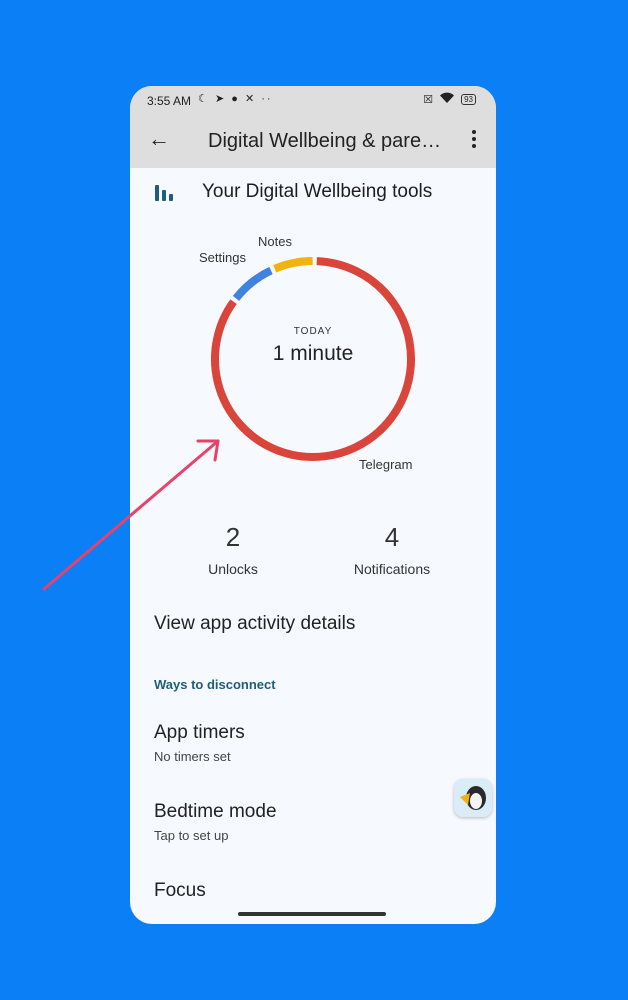  Describe the element at coordinates (313, 100) in the screenshot. I see `status-bar: 3:55 AM ☾ ➤ ● ✕ ·· ☒ 93` at that location.